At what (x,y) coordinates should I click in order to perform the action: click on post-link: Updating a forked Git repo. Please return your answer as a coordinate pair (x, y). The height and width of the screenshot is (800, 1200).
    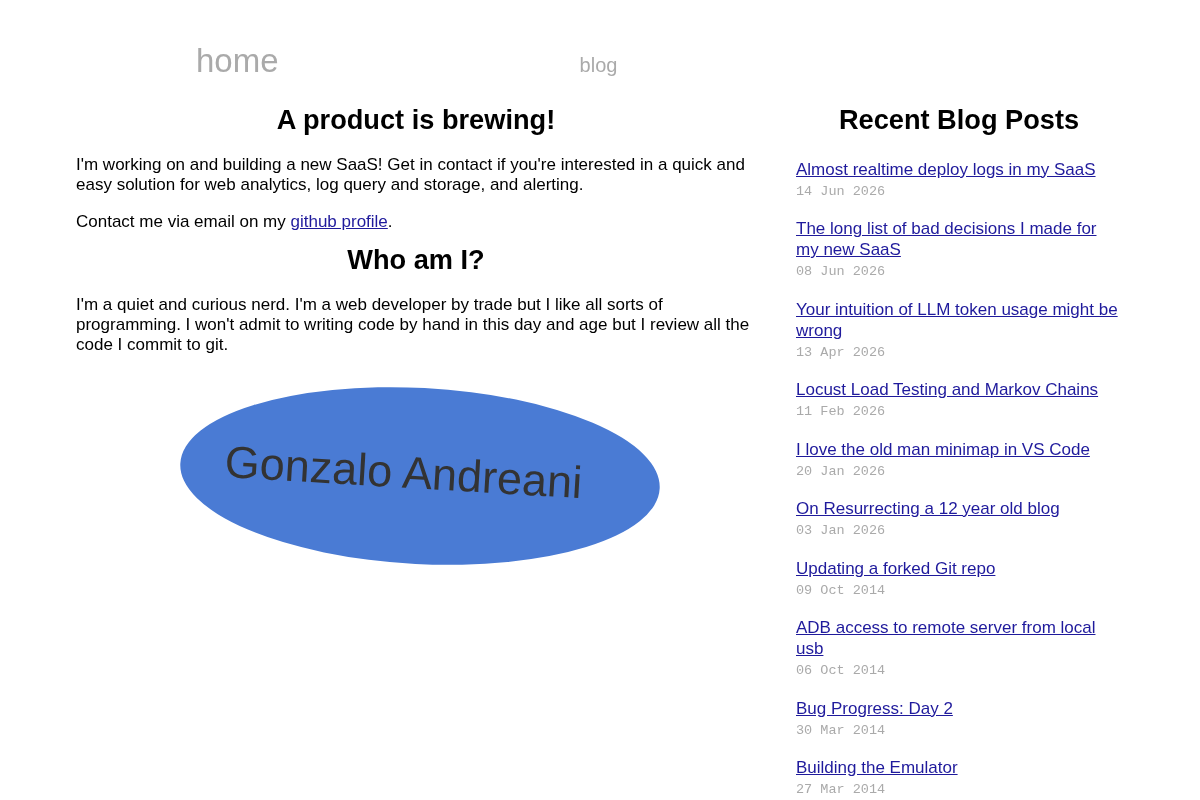
    Looking at the image, I should click on (896, 568).